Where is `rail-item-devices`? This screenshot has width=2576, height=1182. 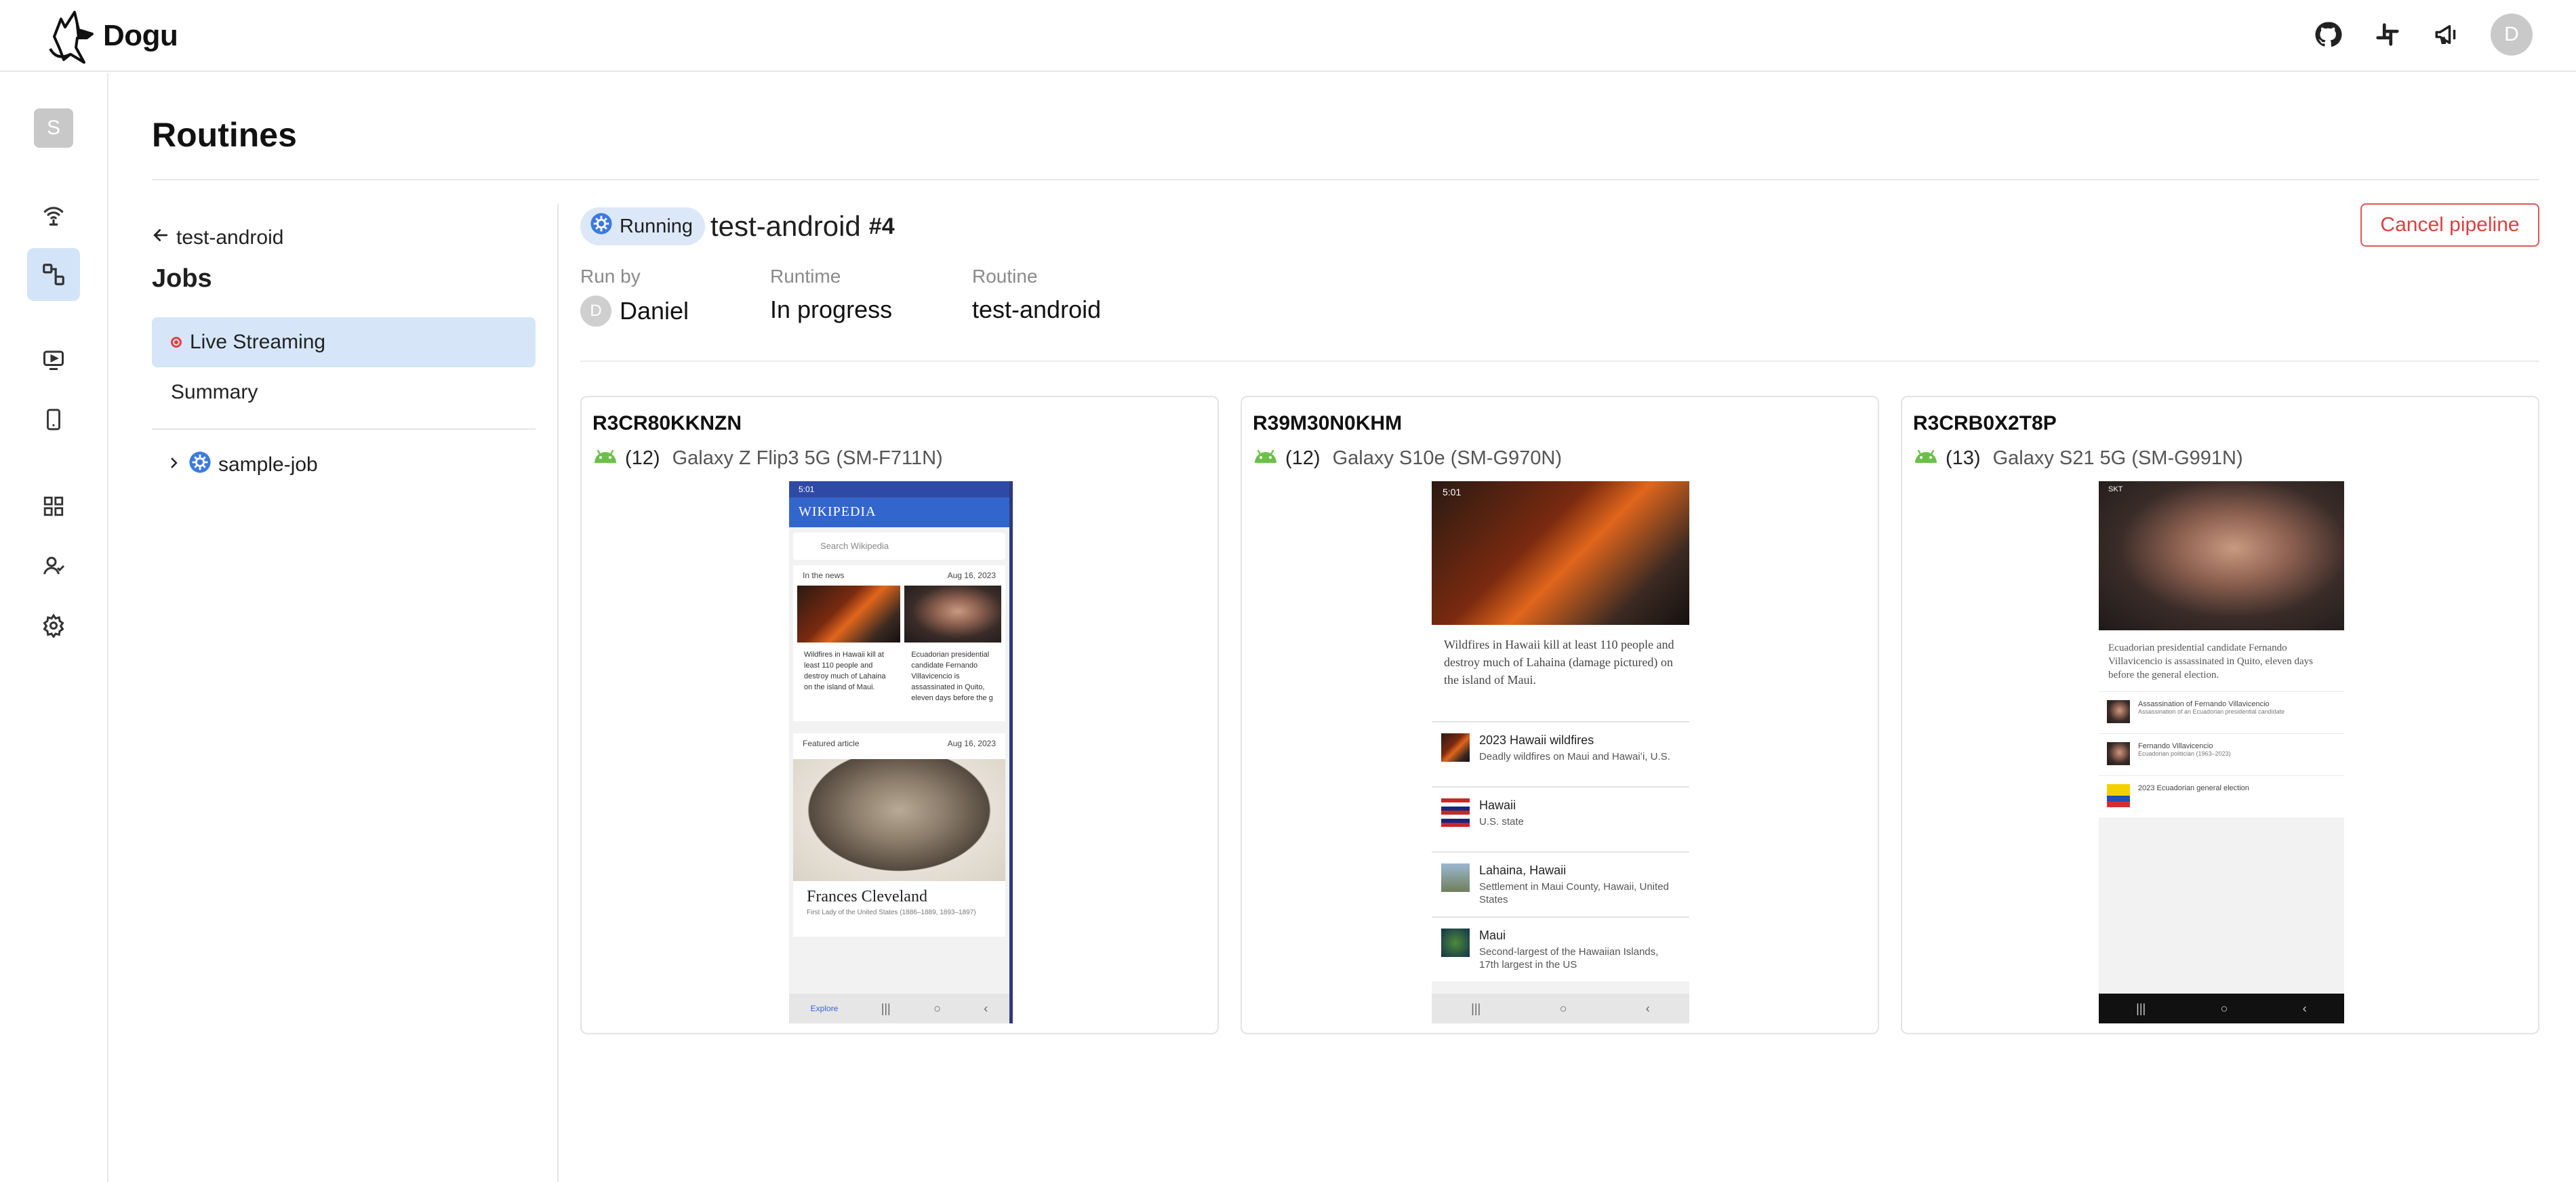
rail-item-devices is located at coordinates (53, 419).